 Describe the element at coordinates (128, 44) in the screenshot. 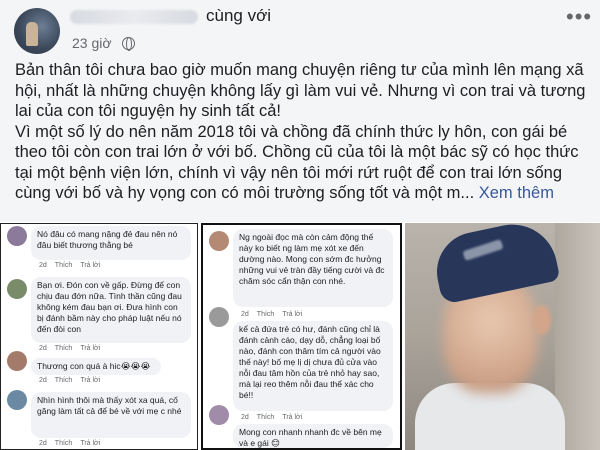

I see `globe-icon` at that location.